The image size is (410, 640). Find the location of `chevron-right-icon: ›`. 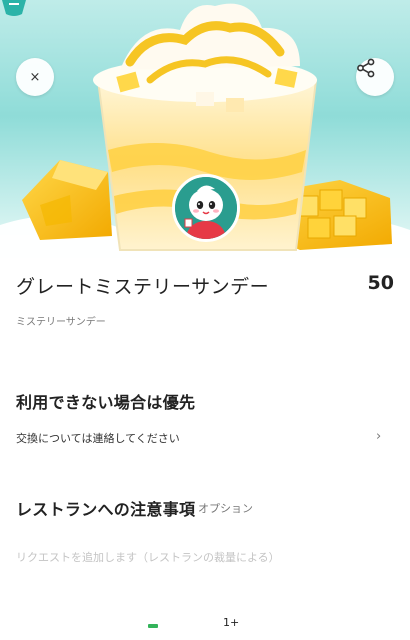

chevron-right-icon: › is located at coordinates (379, 436).